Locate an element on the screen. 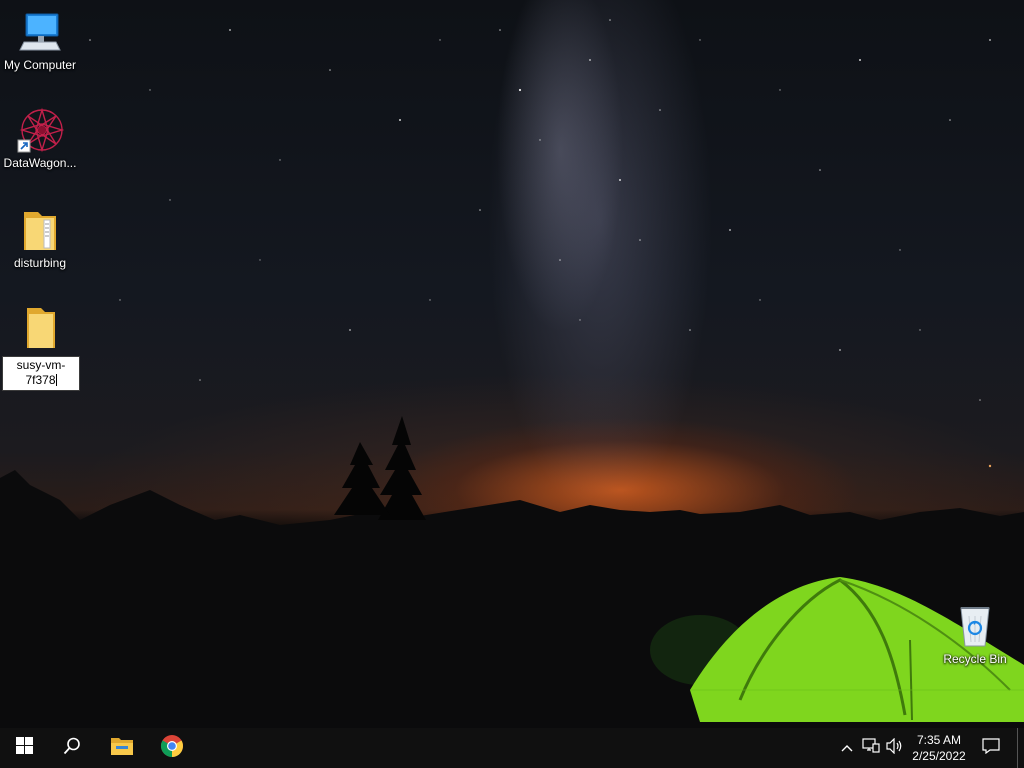 The width and height of the screenshot is (1024, 768). desktop-icon-folder-renaming: susy-vm- 7f378 is located at coordinates (41, 348).